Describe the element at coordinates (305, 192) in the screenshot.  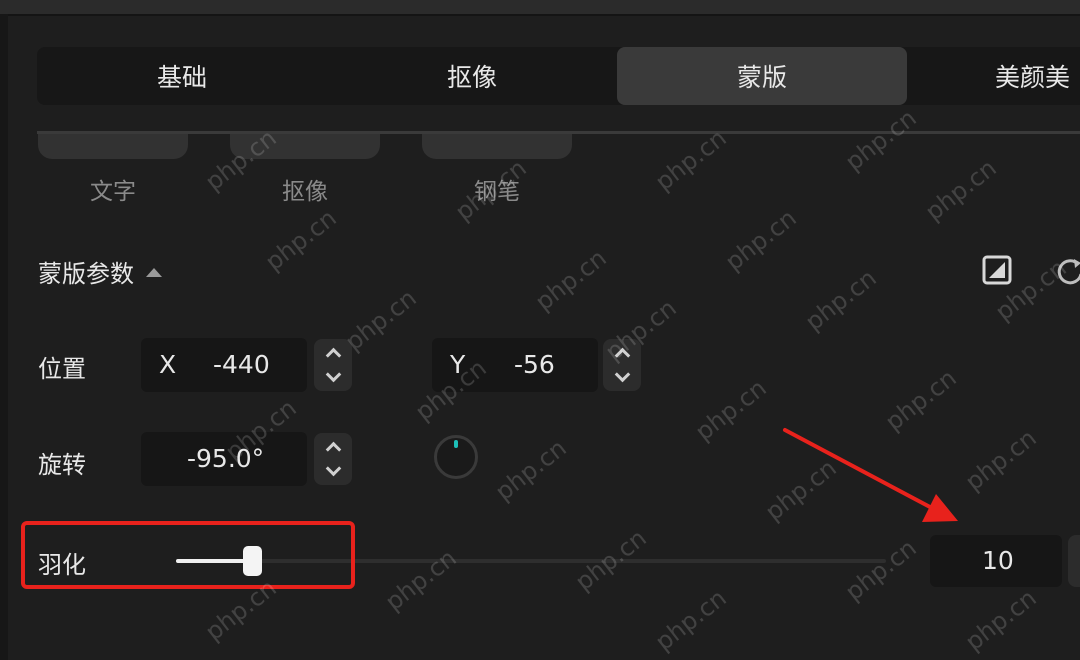
I see `shape-cutout-label: 抠像` at that location.